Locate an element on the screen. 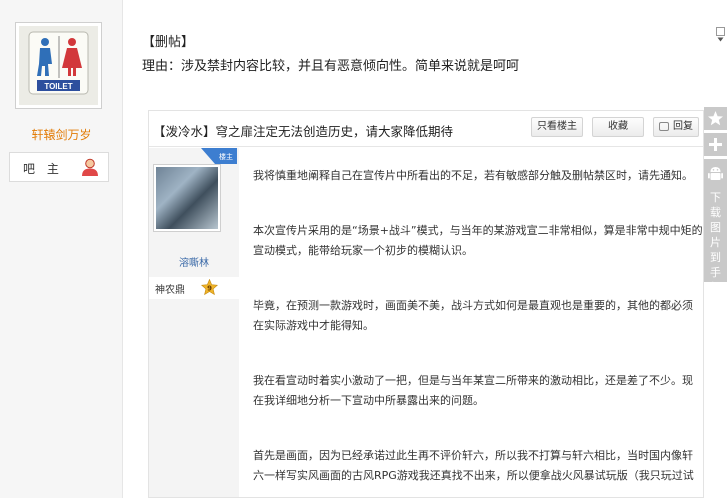 The width and height of the screenshot is (727, 498). delete-notice-reason: 理由：涉及禁封内容比较，并且有恶意倾向性。简单来说就是呵呵 is located at coordinates (331, 66).